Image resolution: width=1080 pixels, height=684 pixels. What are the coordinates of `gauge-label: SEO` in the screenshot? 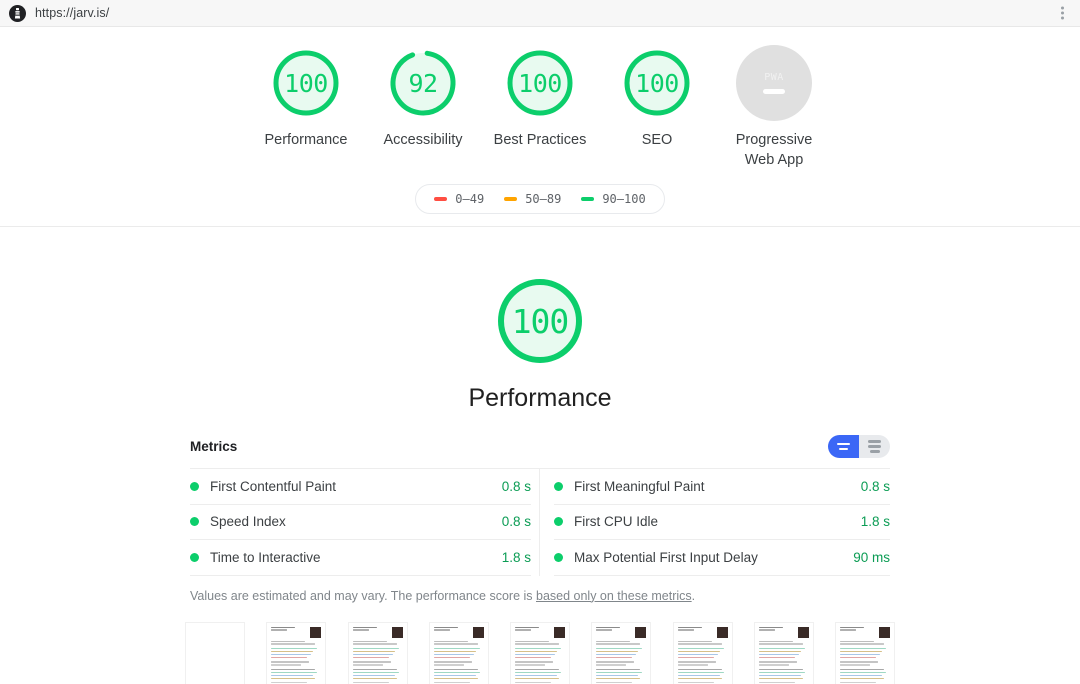 It's located at (657, 140).